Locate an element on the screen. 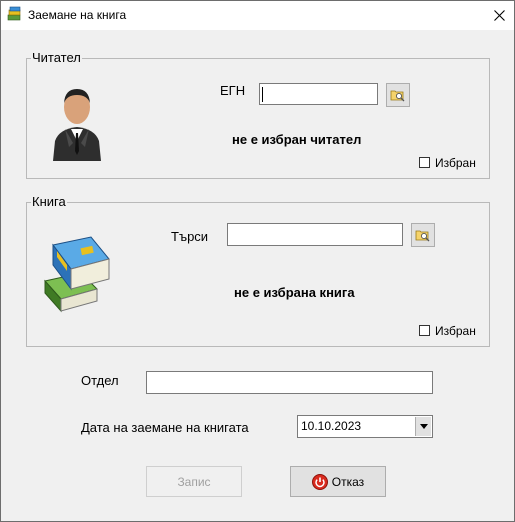 Image resolution: width=515 pixels, height=522 pixels. loan-date-label: Дата на заемане на книгата is located at coordinates (165, 427).